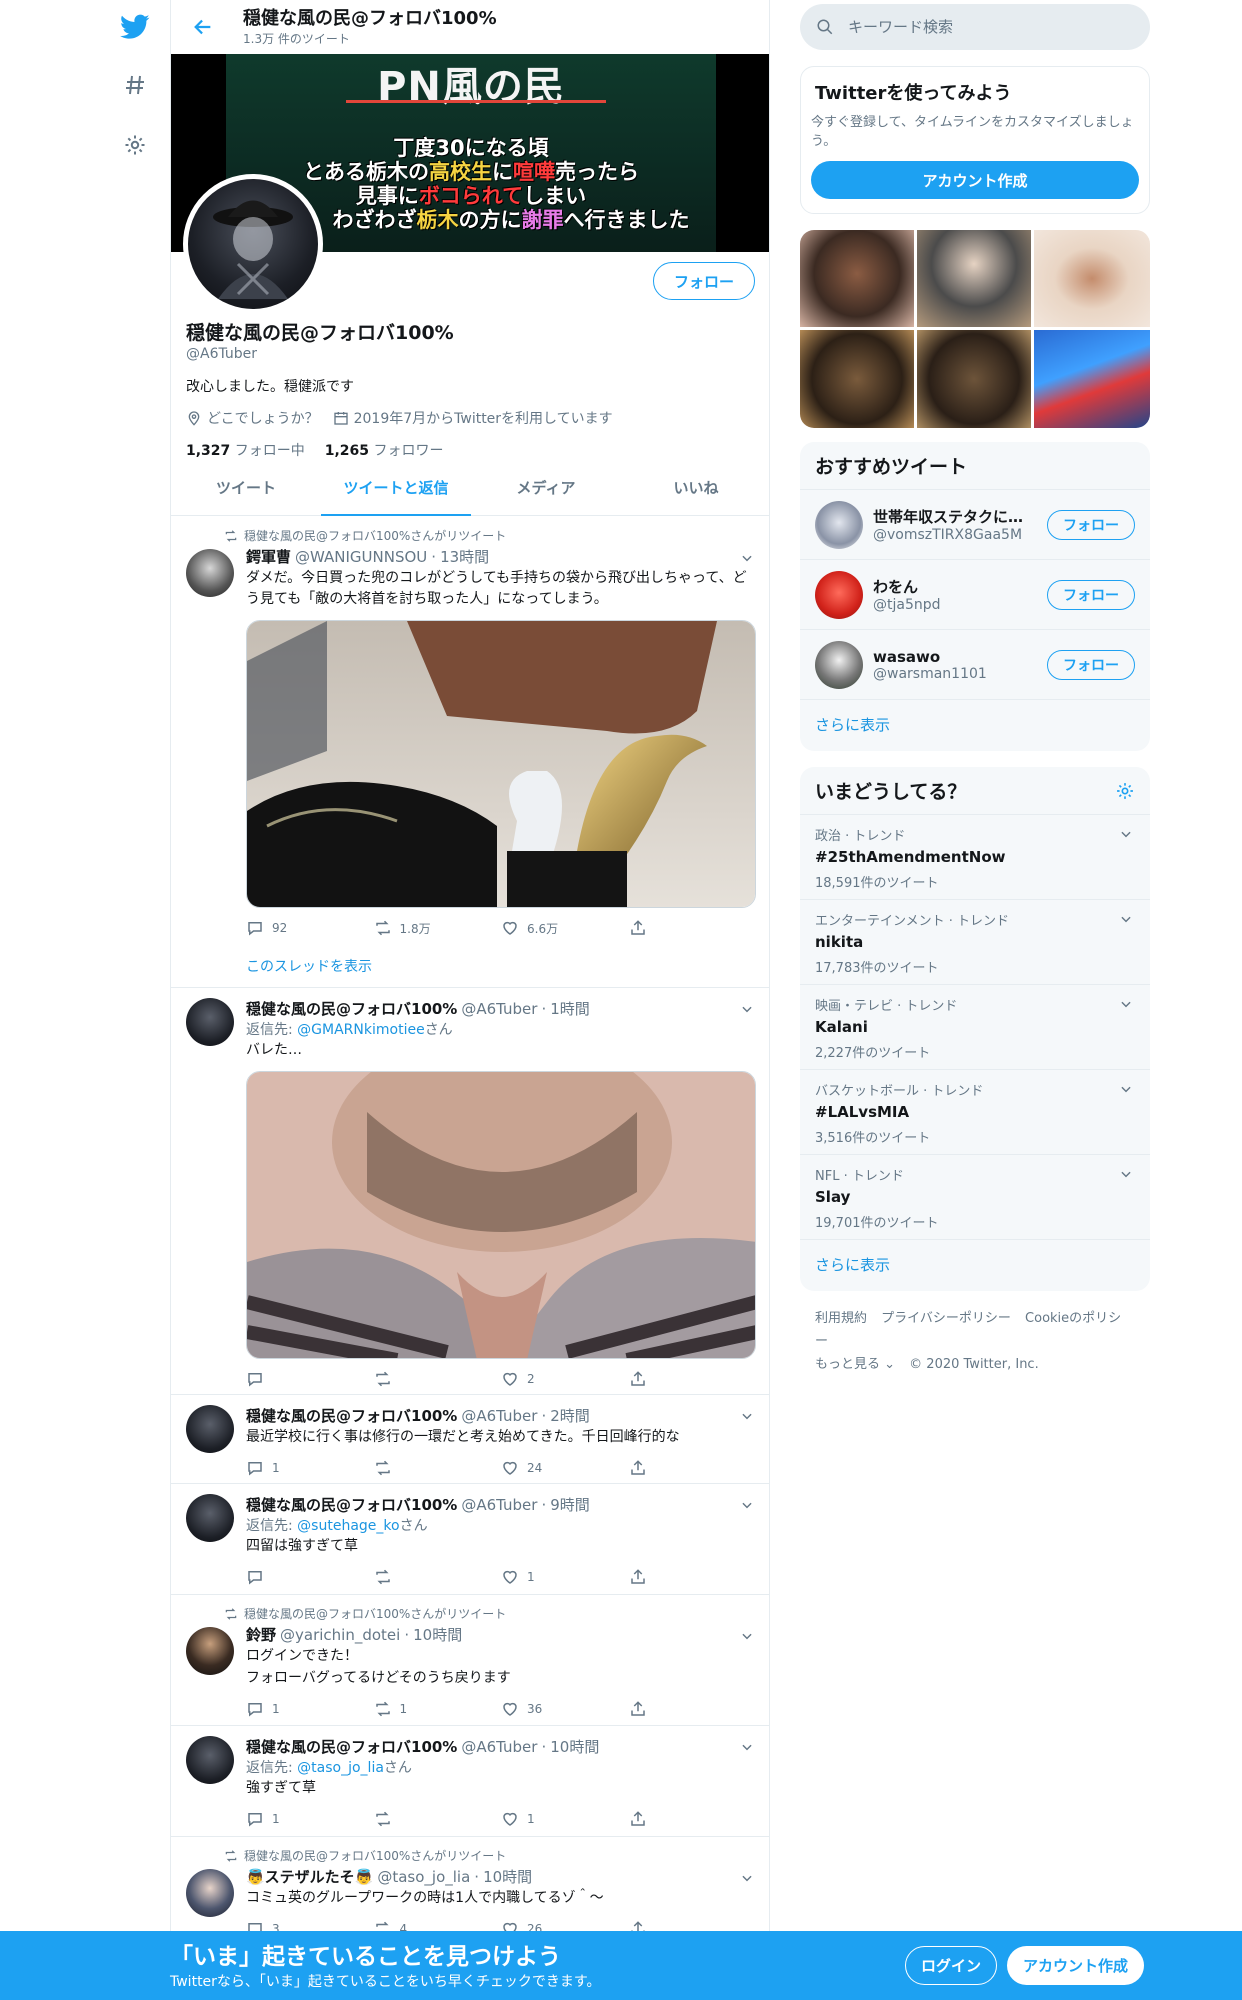 The height and width of the screenshot is (2000, 1242). Describe the element at coordinates (975, 725) in the screenshot. I see `show-more-link: さらに表示` at that location.